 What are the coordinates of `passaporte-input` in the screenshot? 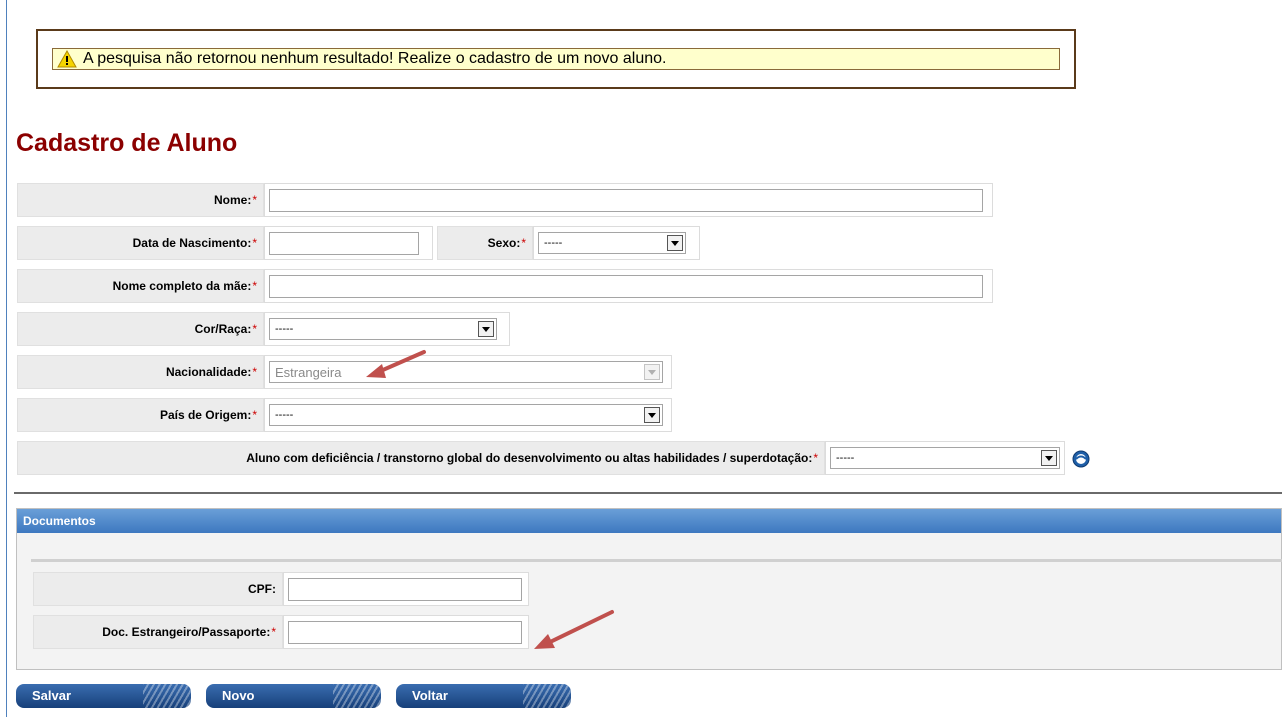 It's located at (405, 632).